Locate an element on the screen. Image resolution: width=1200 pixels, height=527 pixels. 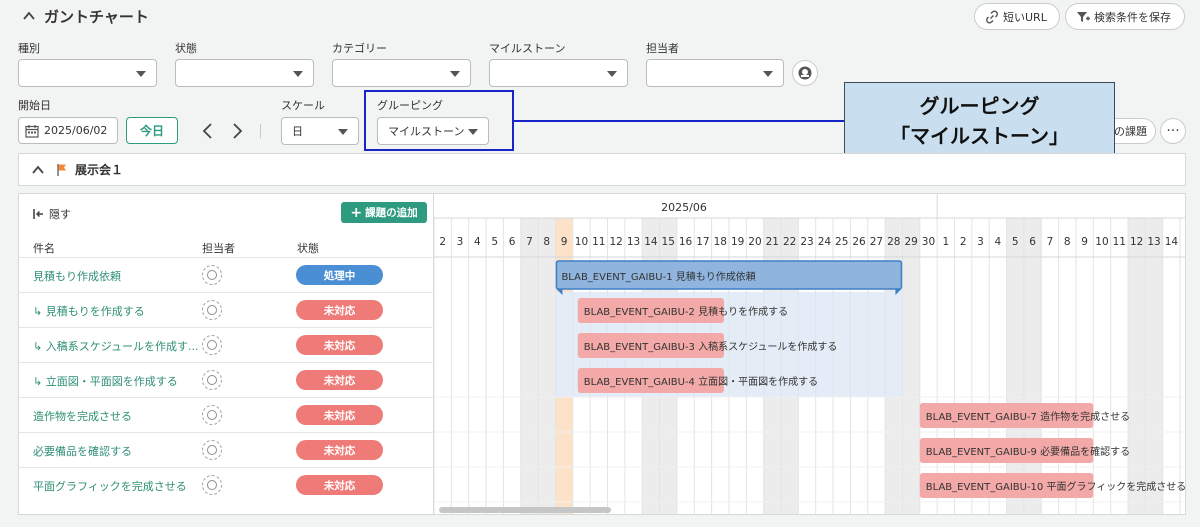
category-label: カテゴリー is located at coordinates (359, 48).